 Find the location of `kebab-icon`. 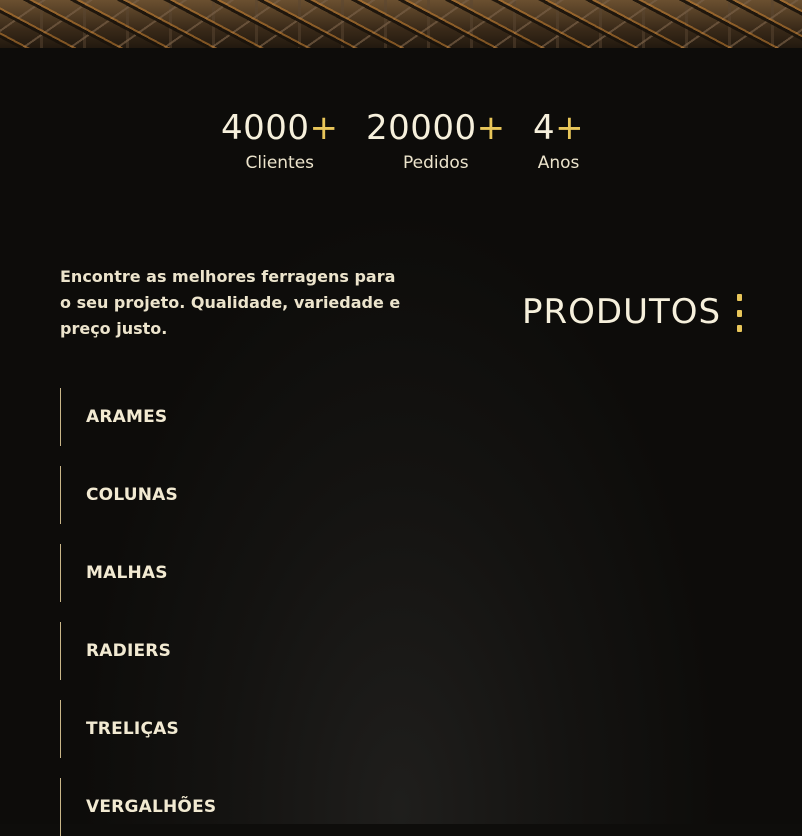

kebab-icon is located at coordinates (739, 313).